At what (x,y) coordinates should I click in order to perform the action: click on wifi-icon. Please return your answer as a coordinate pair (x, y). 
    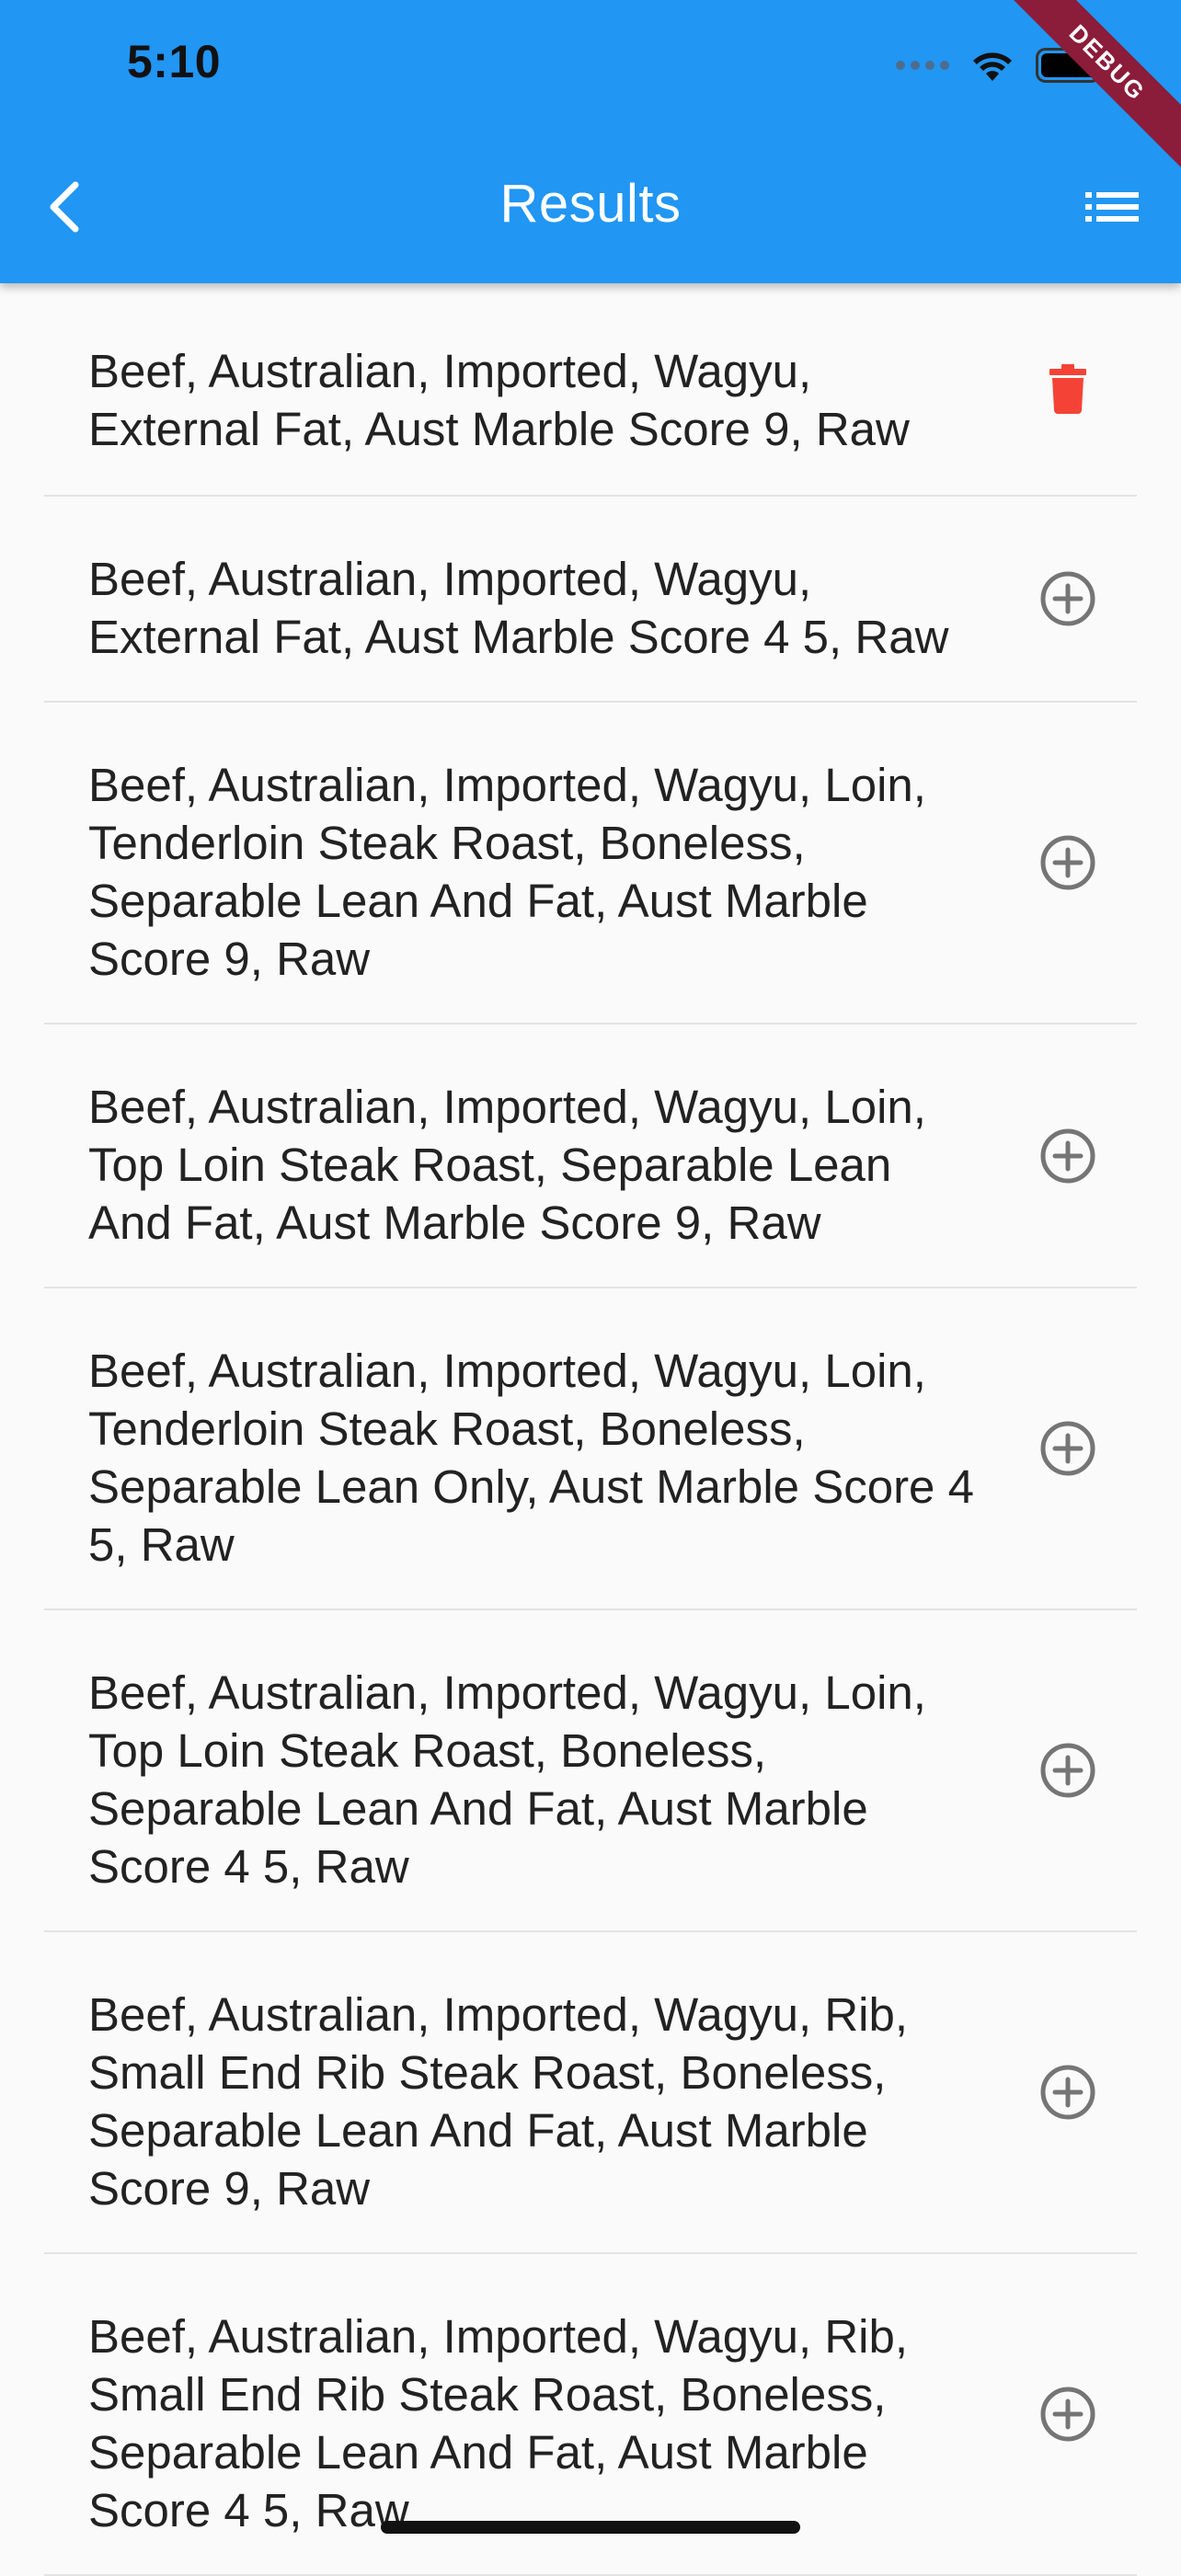
    Looking at the image, I should click on (992, 66).